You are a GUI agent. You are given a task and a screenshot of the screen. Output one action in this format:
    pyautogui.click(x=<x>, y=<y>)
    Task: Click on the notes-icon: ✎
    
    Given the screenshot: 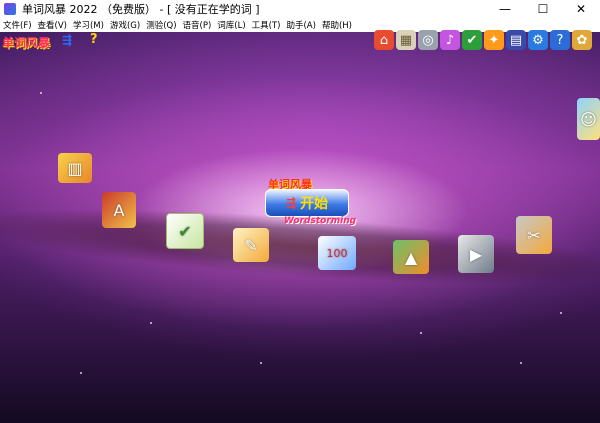 What is the action you would take?
    pyautogui.click(x=251, y=245)
    